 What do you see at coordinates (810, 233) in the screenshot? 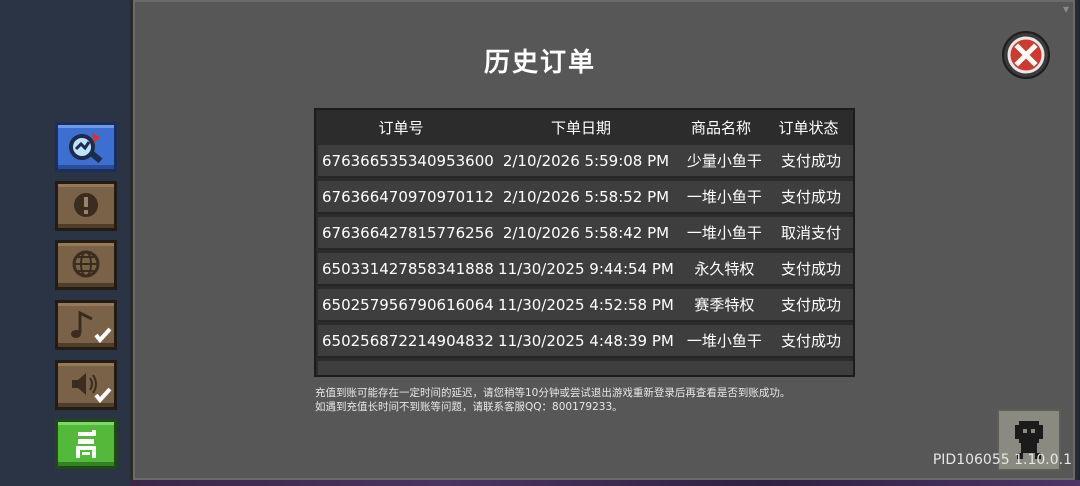
I see `order-status-cell: 取消支付` at bounding box center [810, 233].